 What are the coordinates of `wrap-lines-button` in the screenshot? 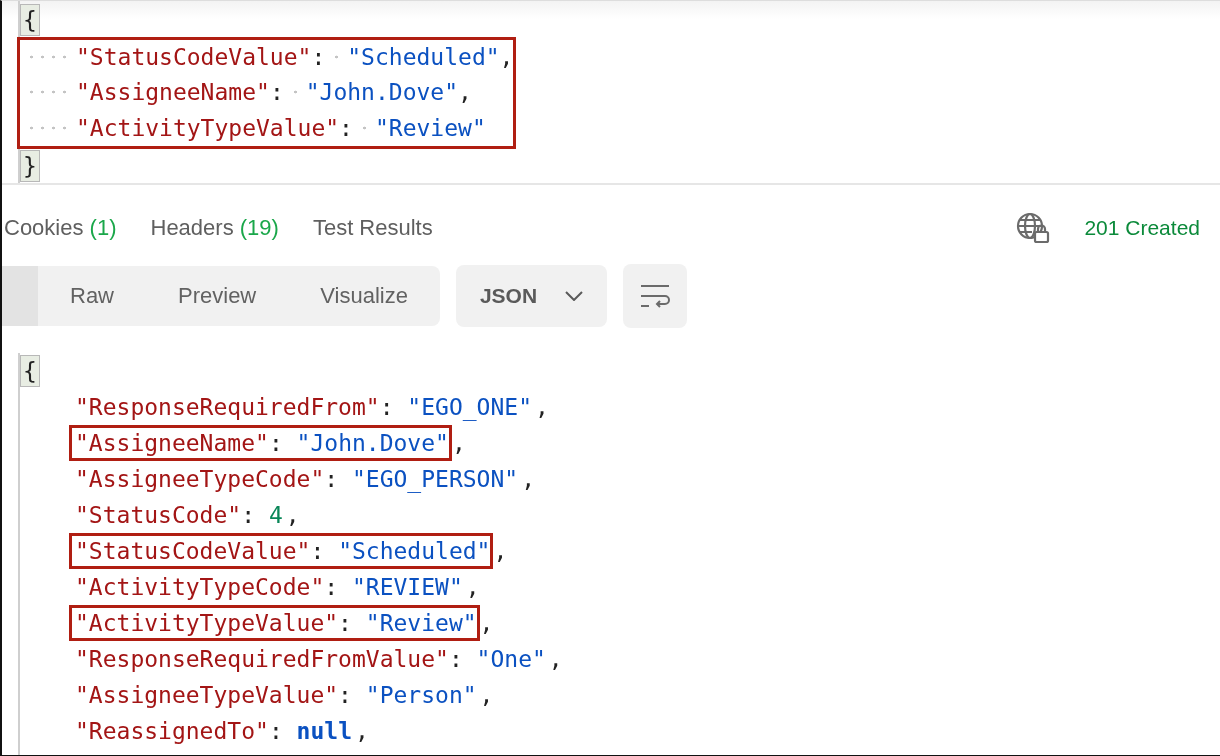 It's located at (655, 296).